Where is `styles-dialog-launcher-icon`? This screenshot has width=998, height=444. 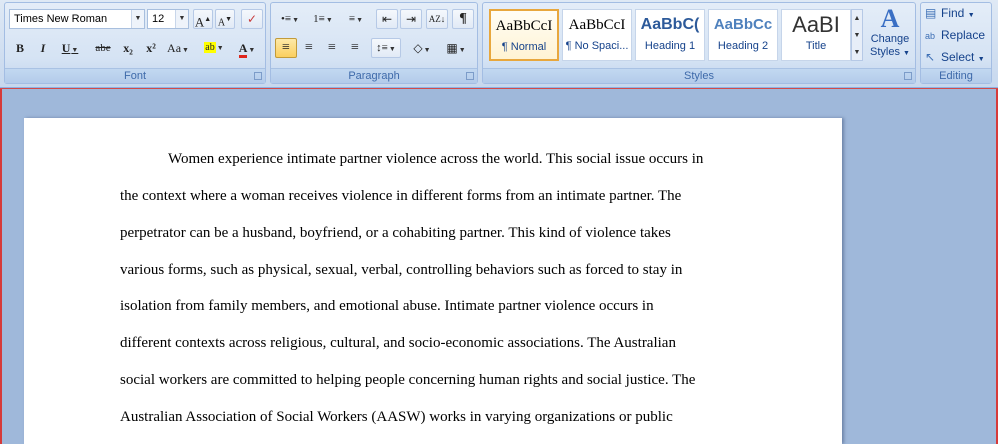 styles-dialog-launcher-icon is located at coordinates (908, 76).